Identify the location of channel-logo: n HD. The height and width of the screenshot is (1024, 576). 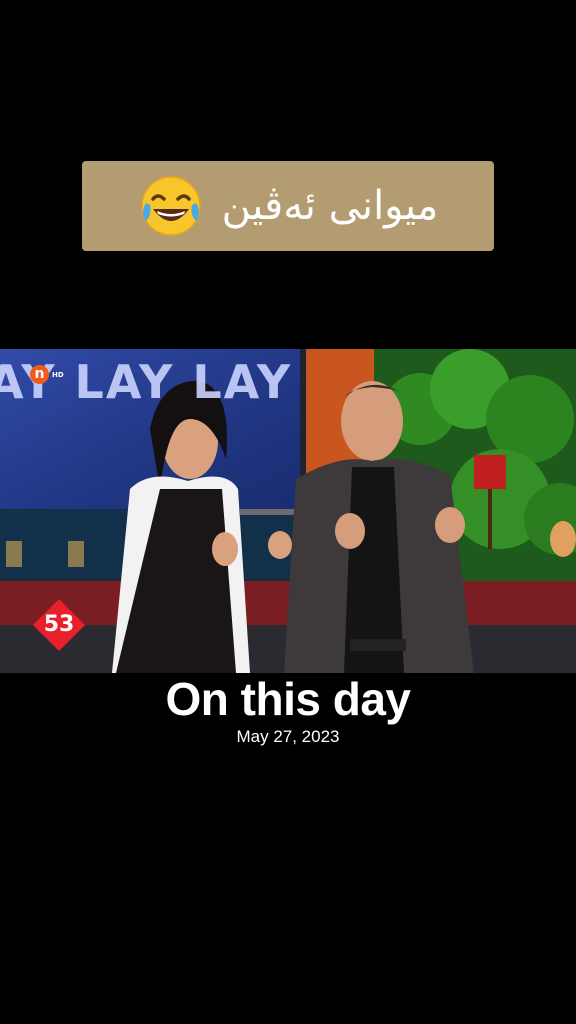
(47, 374).